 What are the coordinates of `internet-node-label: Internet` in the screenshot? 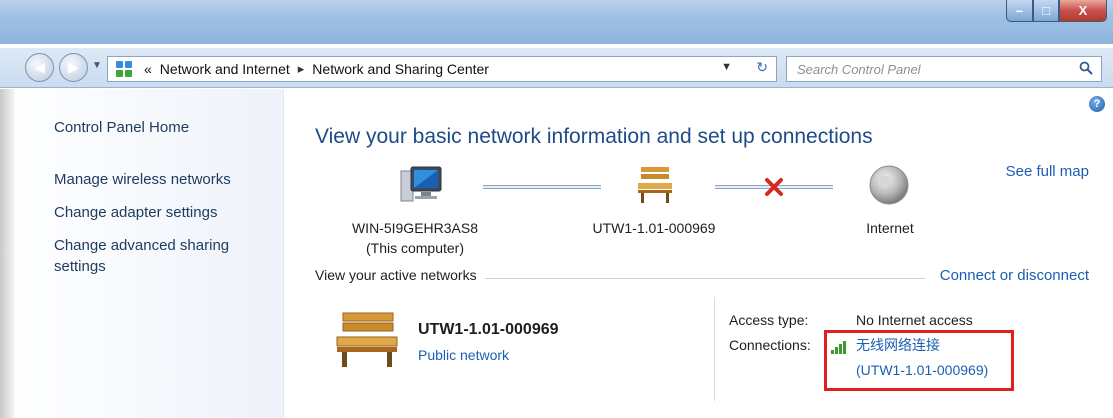 It's located at (890, 228).